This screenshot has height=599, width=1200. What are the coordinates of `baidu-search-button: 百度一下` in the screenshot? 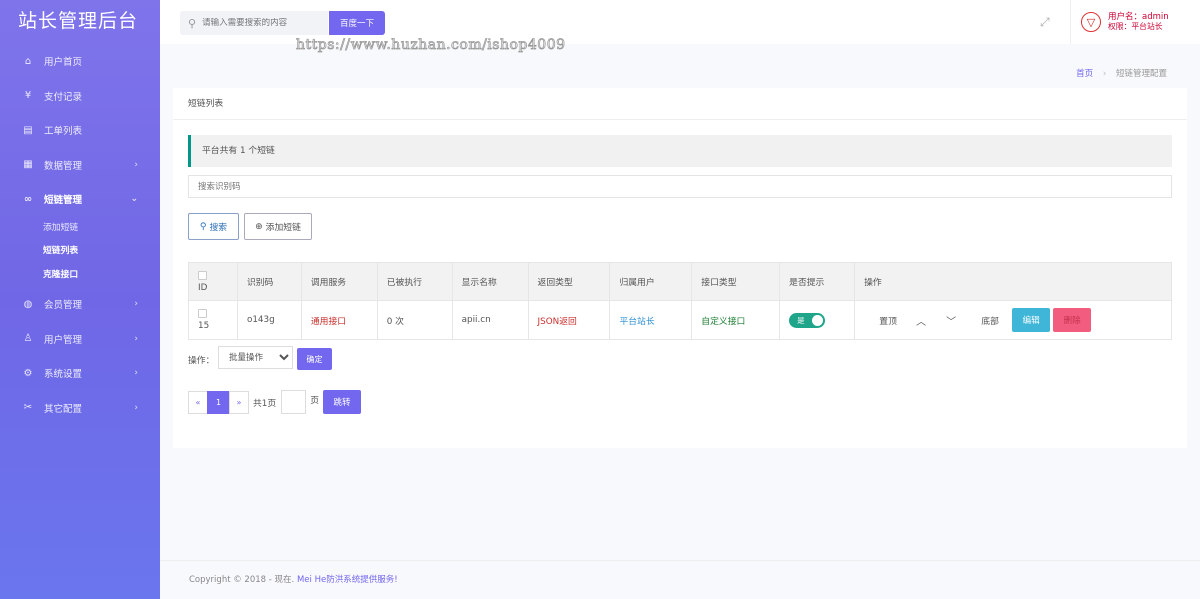 It's located at (357, 23).